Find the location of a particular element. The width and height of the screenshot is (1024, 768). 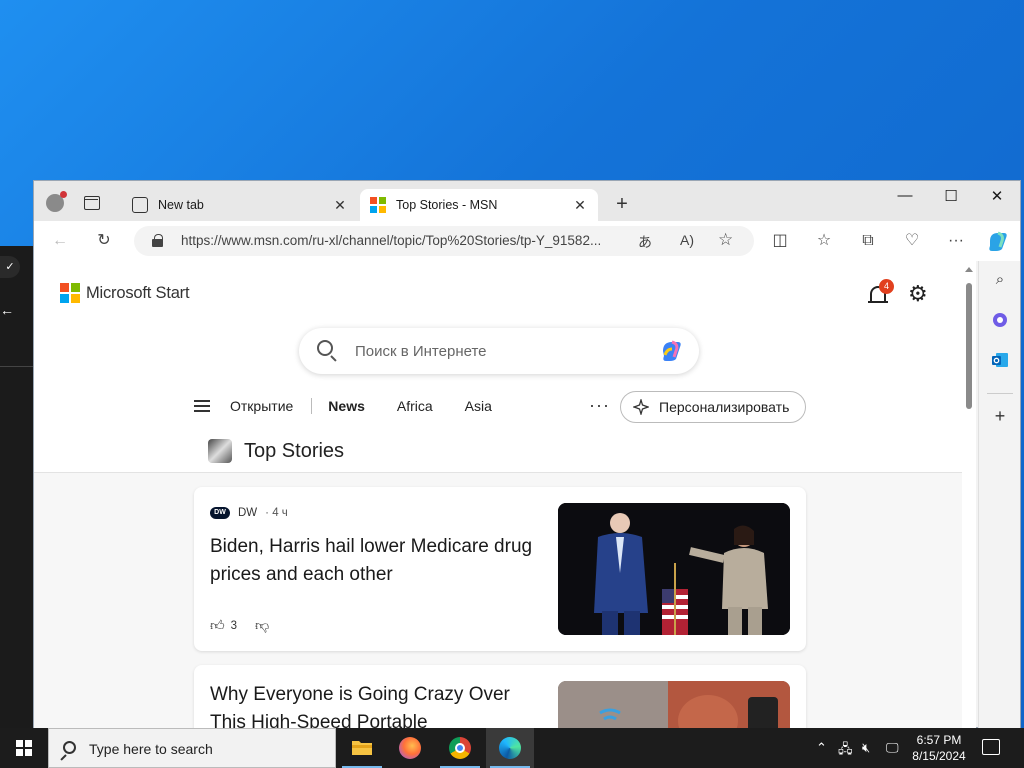

nav-more-button: ··· is located at coordinates (599, 405).